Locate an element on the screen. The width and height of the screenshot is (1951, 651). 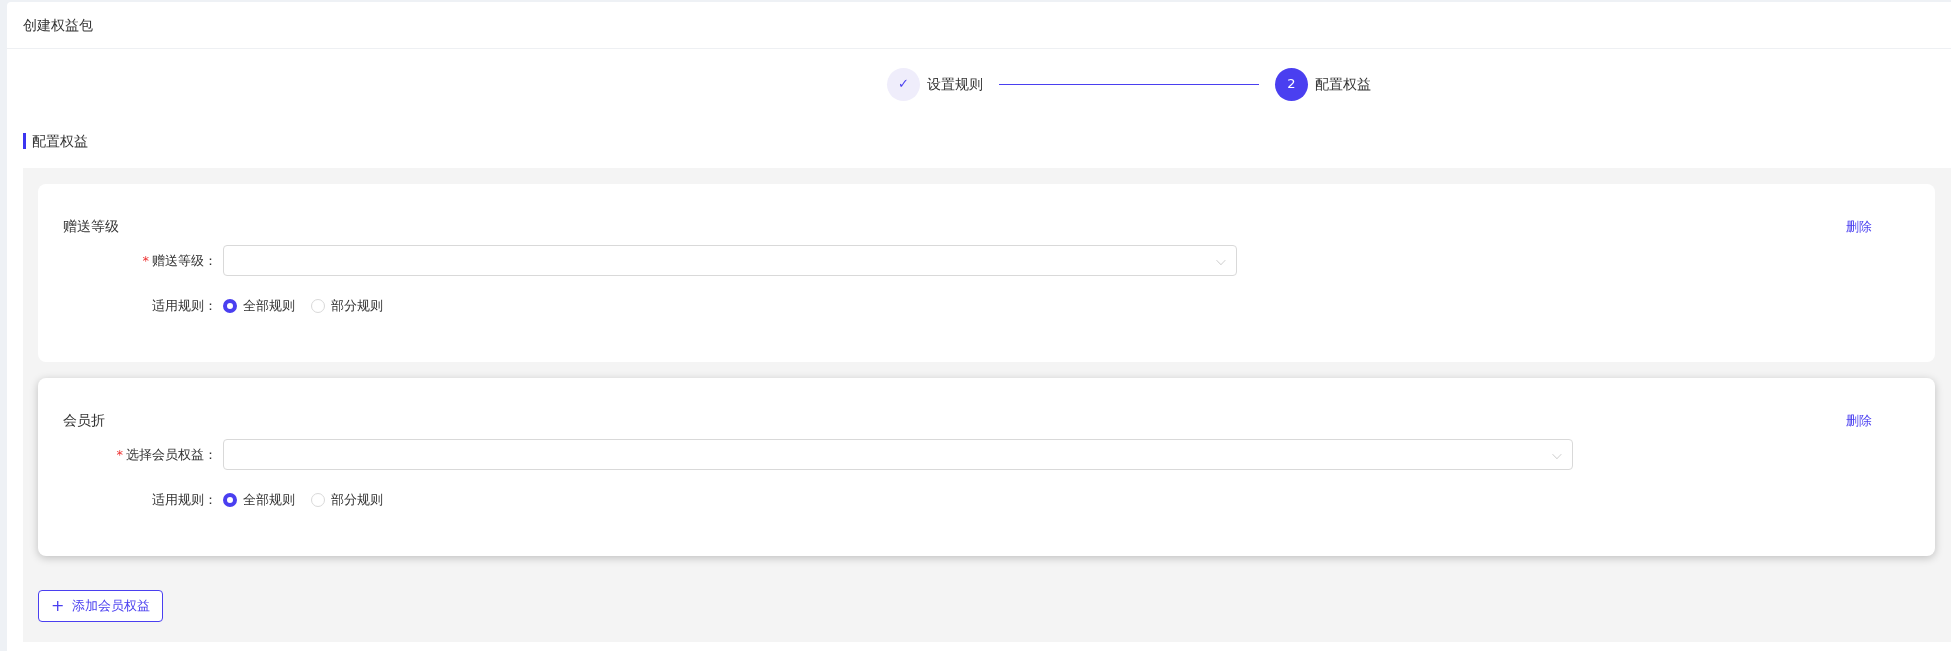
add-benefit-button: + 添加会员权益 is located at coordinates (101, 606).